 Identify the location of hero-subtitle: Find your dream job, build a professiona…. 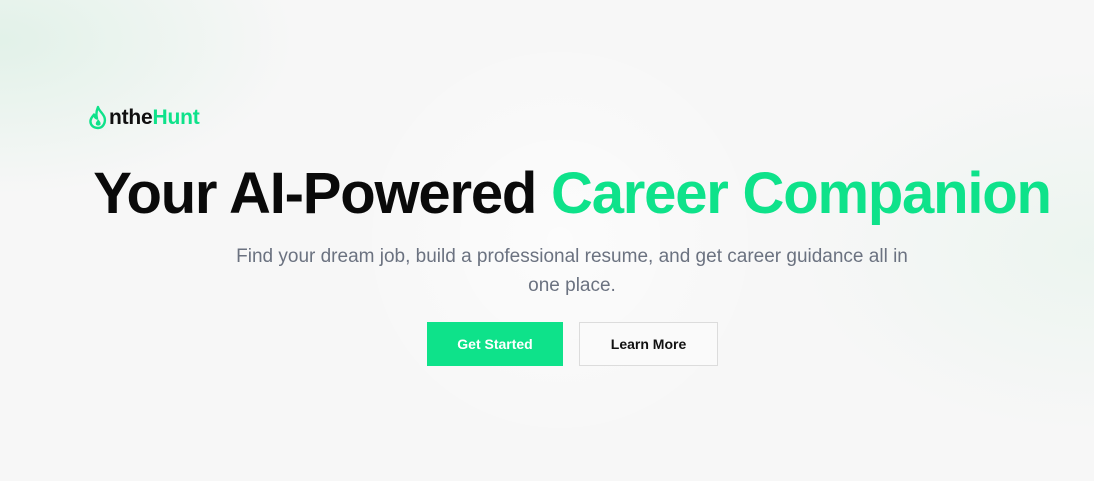
(572, 271).